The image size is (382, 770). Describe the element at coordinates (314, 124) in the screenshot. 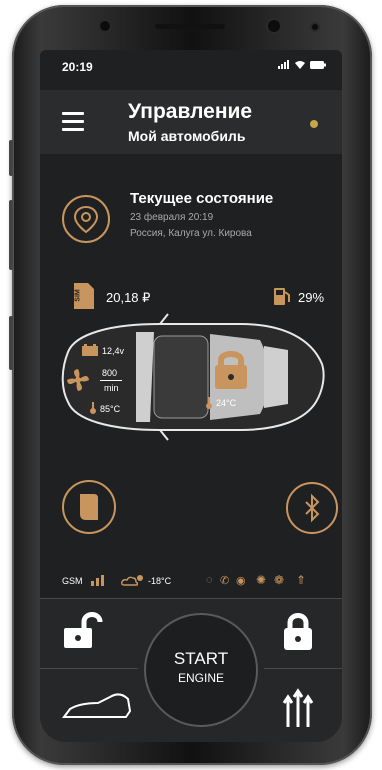

I see `online-status-indicator` at that location.